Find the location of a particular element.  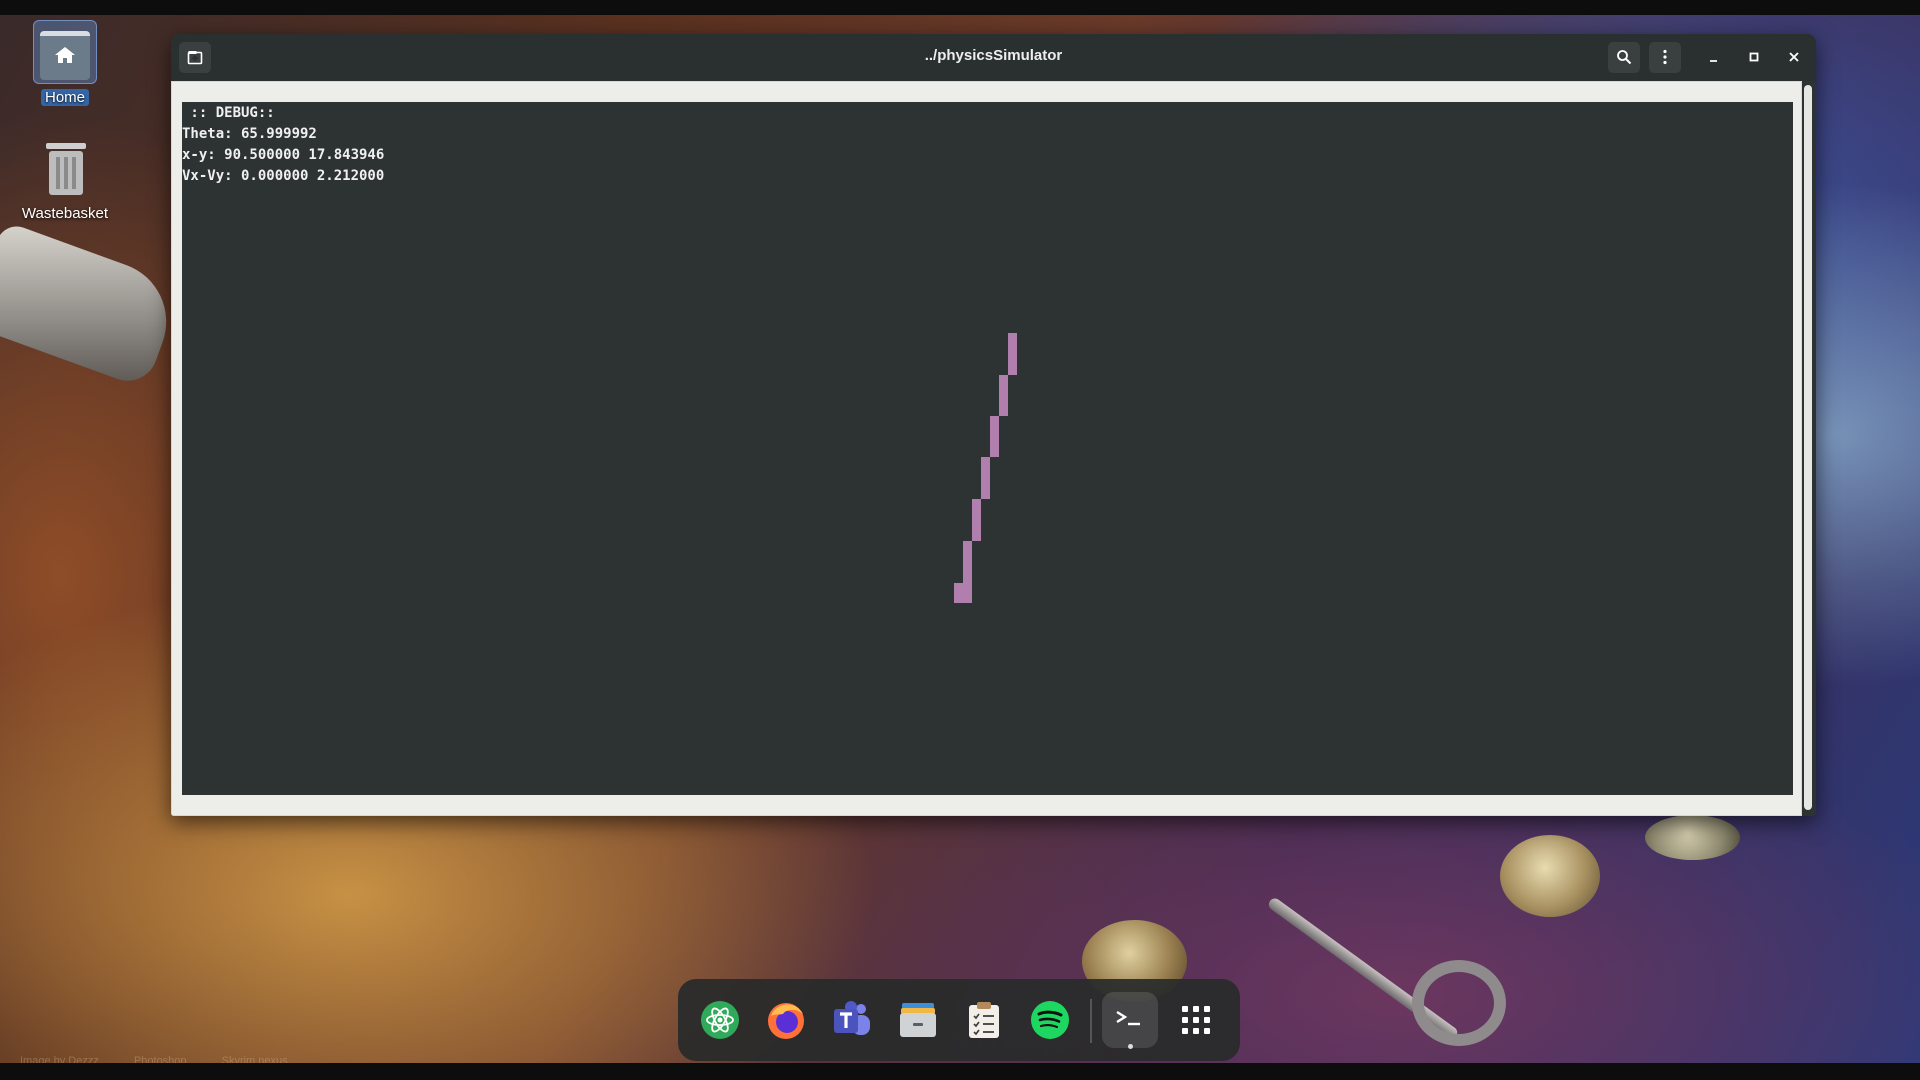

window-titlebar: ../physicsSimulator is located at coordinates (993, 57).